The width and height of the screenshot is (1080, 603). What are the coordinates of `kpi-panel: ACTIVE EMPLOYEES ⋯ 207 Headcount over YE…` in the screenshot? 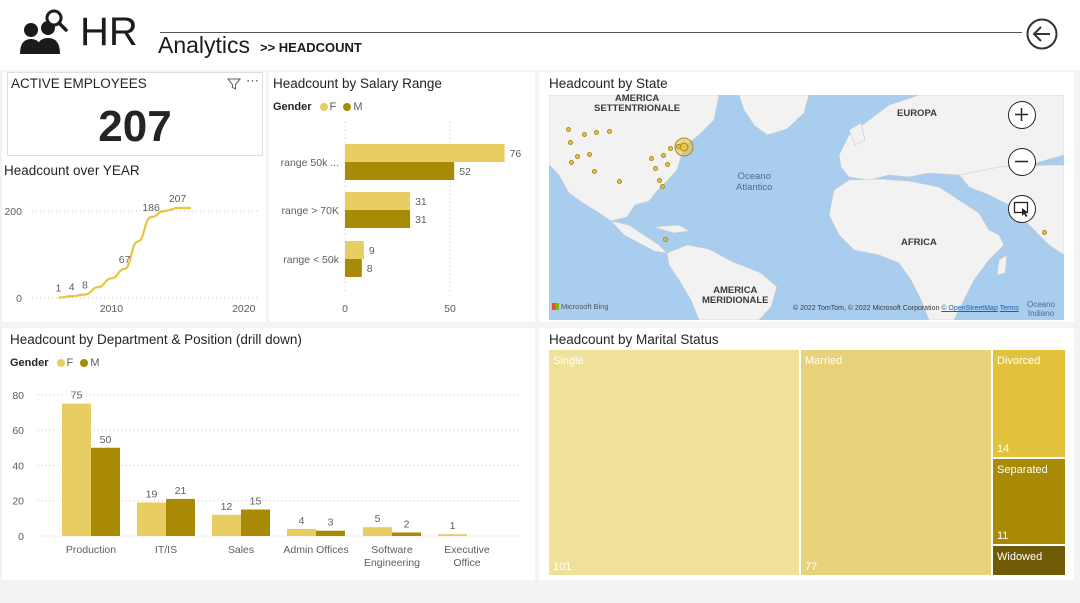 It's located at (134, 197).